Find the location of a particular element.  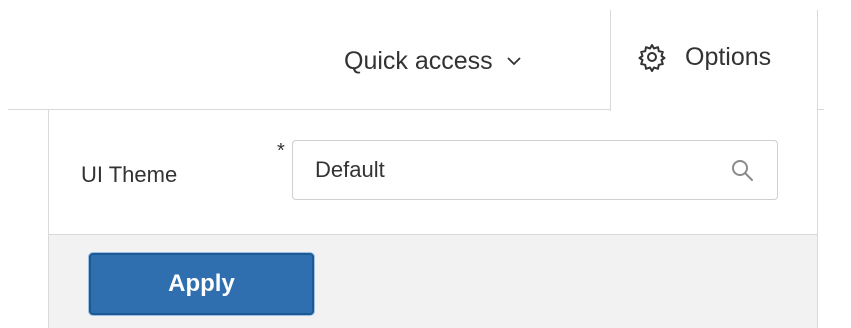

apply-button: Apply is located at coordinates (201, 284).